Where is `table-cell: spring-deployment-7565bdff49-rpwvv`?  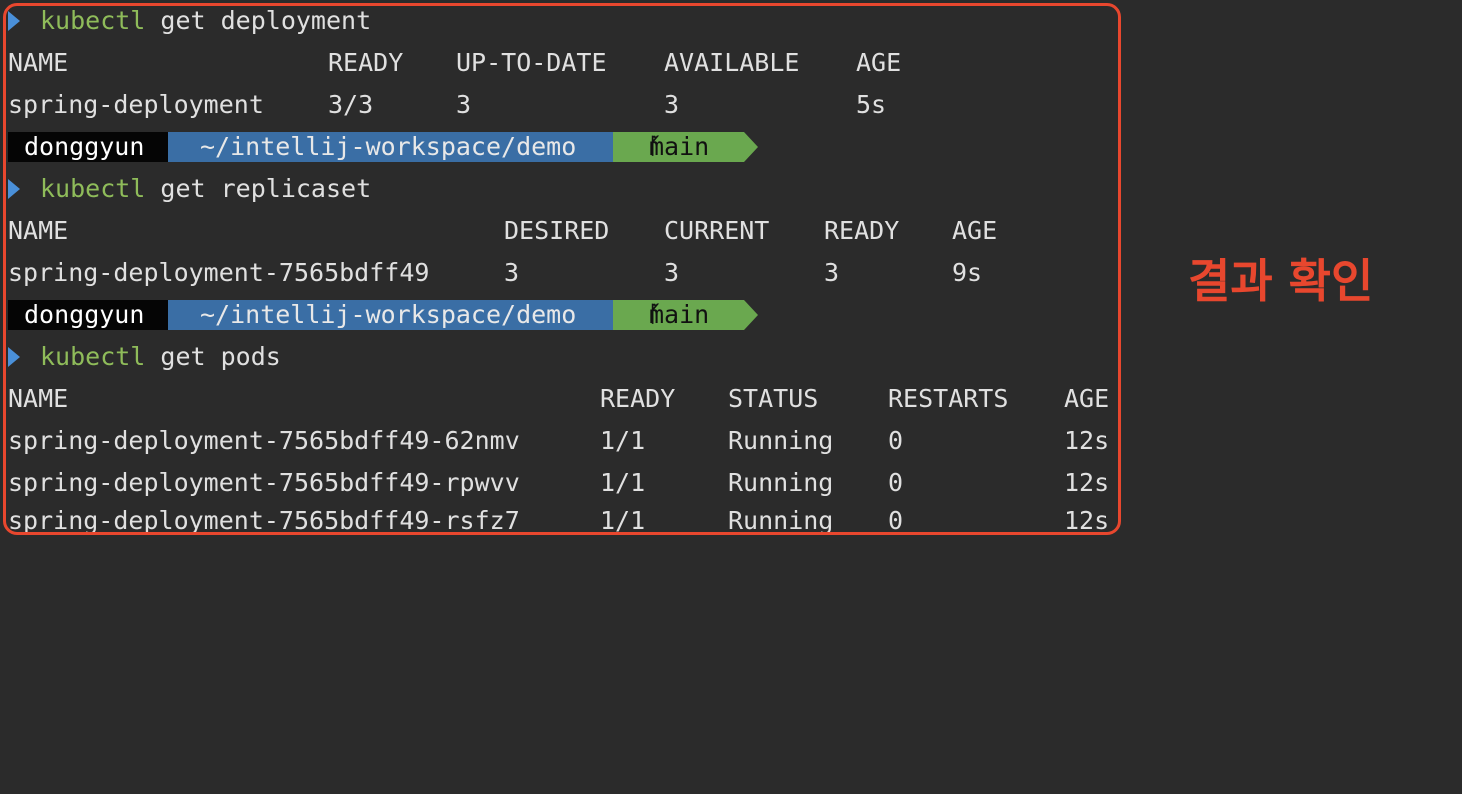
table-cell: spring-deployment-7565bdff49-rpwvv is located at coordinates (264, 482).